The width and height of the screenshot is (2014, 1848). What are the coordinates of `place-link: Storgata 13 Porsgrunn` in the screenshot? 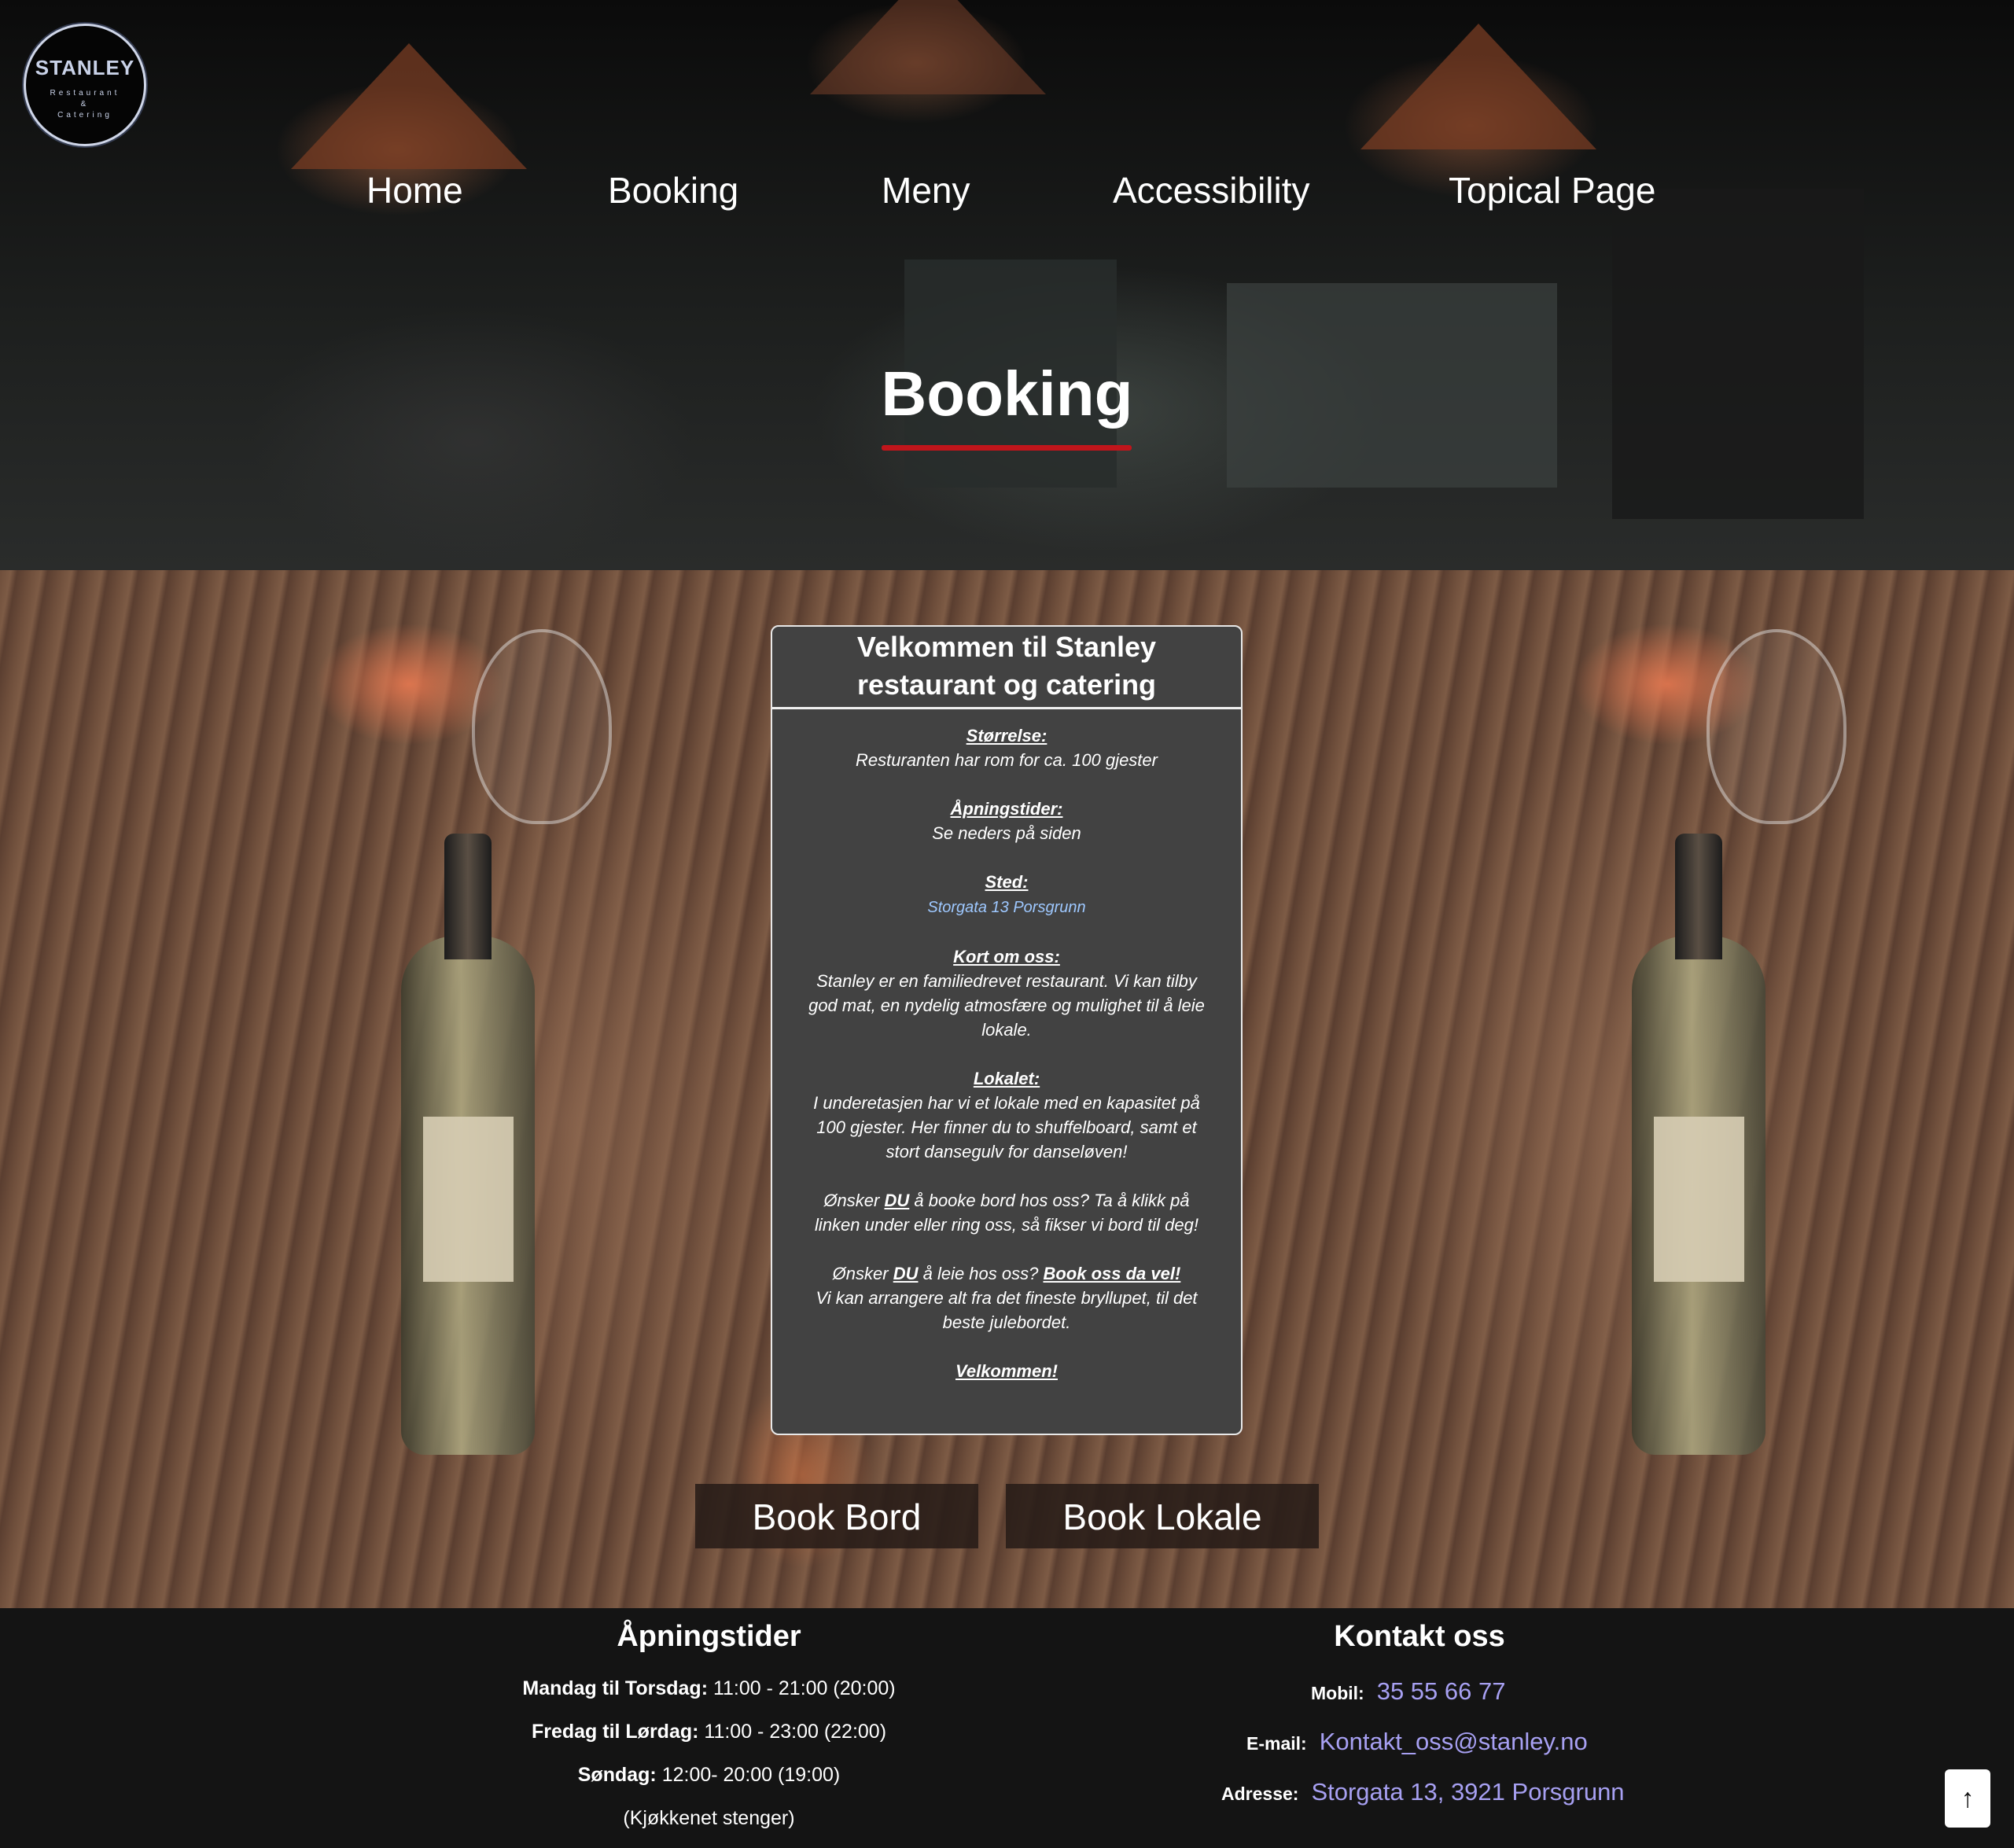 It's located at (1006, 907).